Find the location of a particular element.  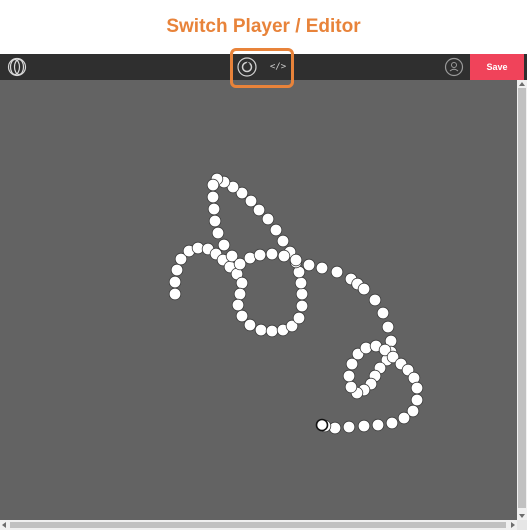

caption-title-bar: Switch Player / Editor is located at coordinates (263, 27).